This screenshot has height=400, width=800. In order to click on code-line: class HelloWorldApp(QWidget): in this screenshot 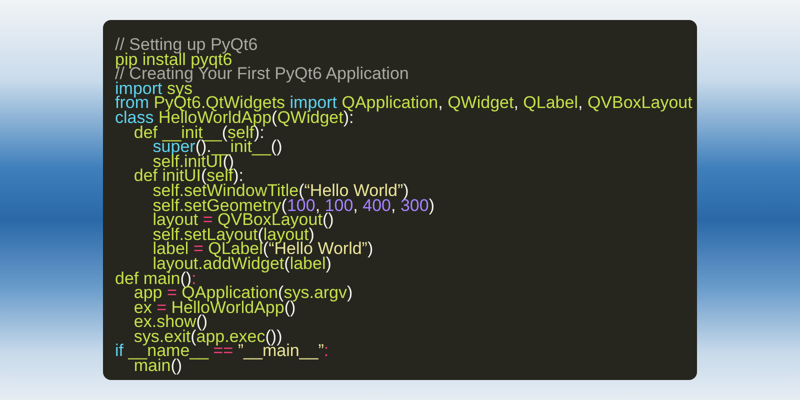, I will do `click(234, 118)`.